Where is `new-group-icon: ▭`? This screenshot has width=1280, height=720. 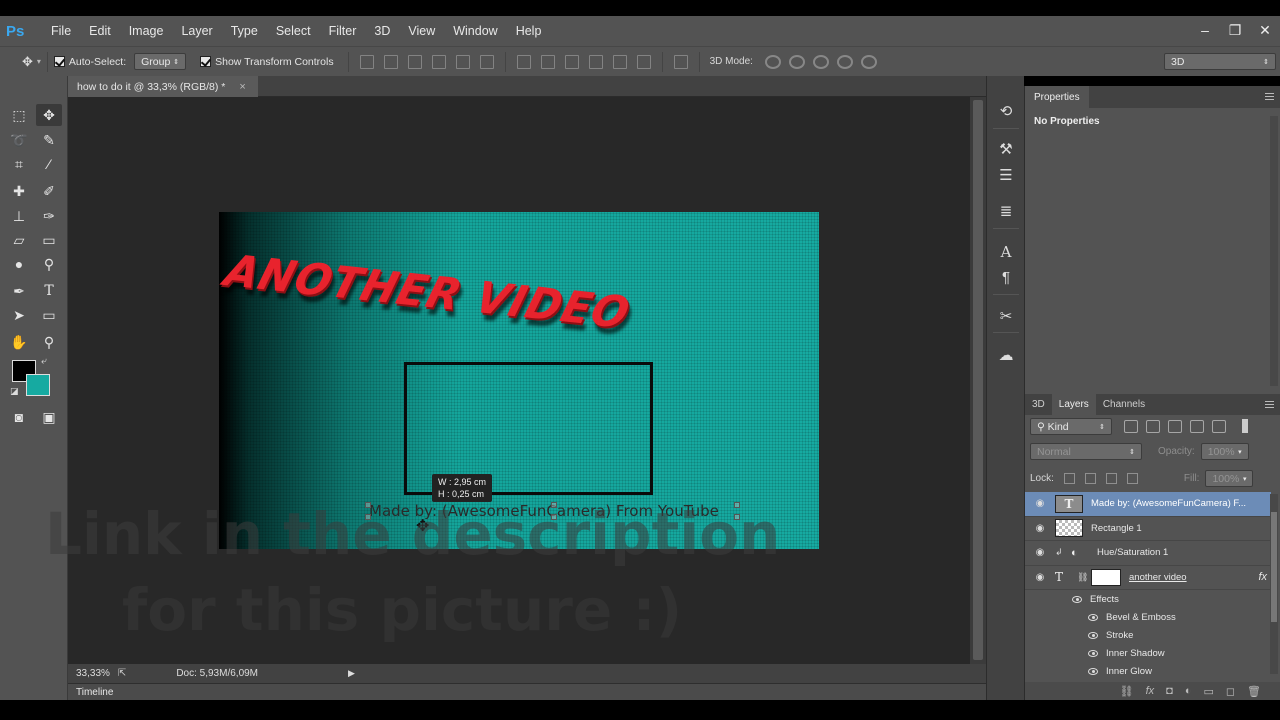
new-group-icon: ▭ is located at coordinates (1208, 691).